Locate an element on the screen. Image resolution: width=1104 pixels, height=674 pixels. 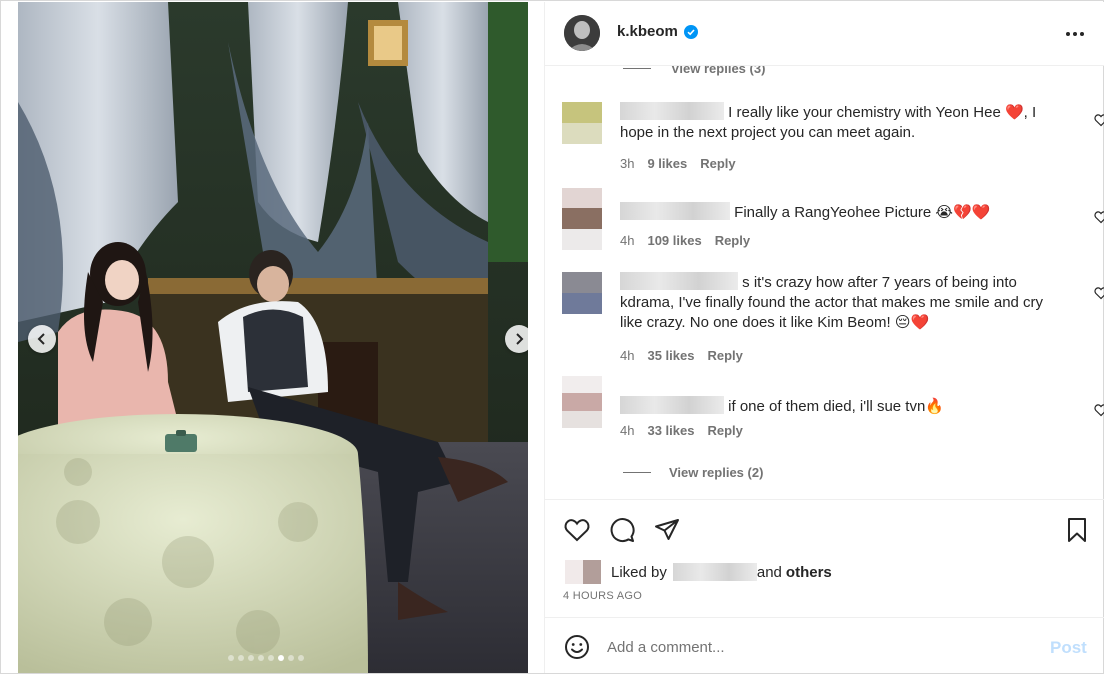
comment-meta: 4h 35 likes Reply is located at coordinates (681, 355).